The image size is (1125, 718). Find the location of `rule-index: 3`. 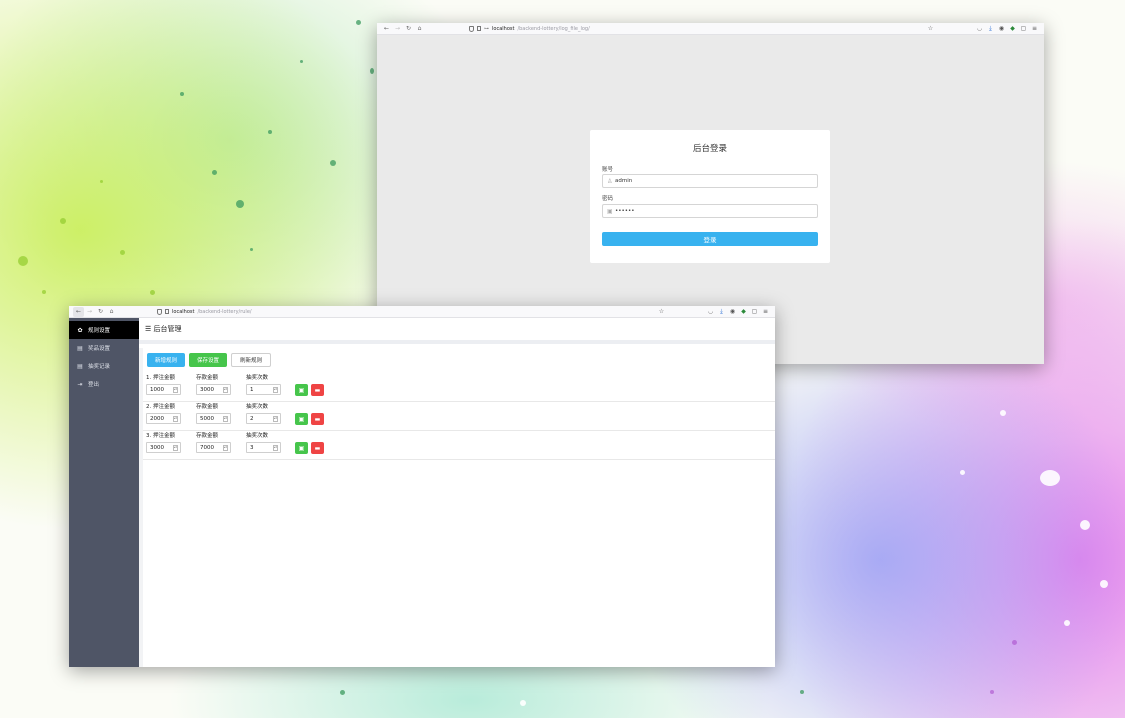

rule-index: 3 is located at coordinates (148, 436).